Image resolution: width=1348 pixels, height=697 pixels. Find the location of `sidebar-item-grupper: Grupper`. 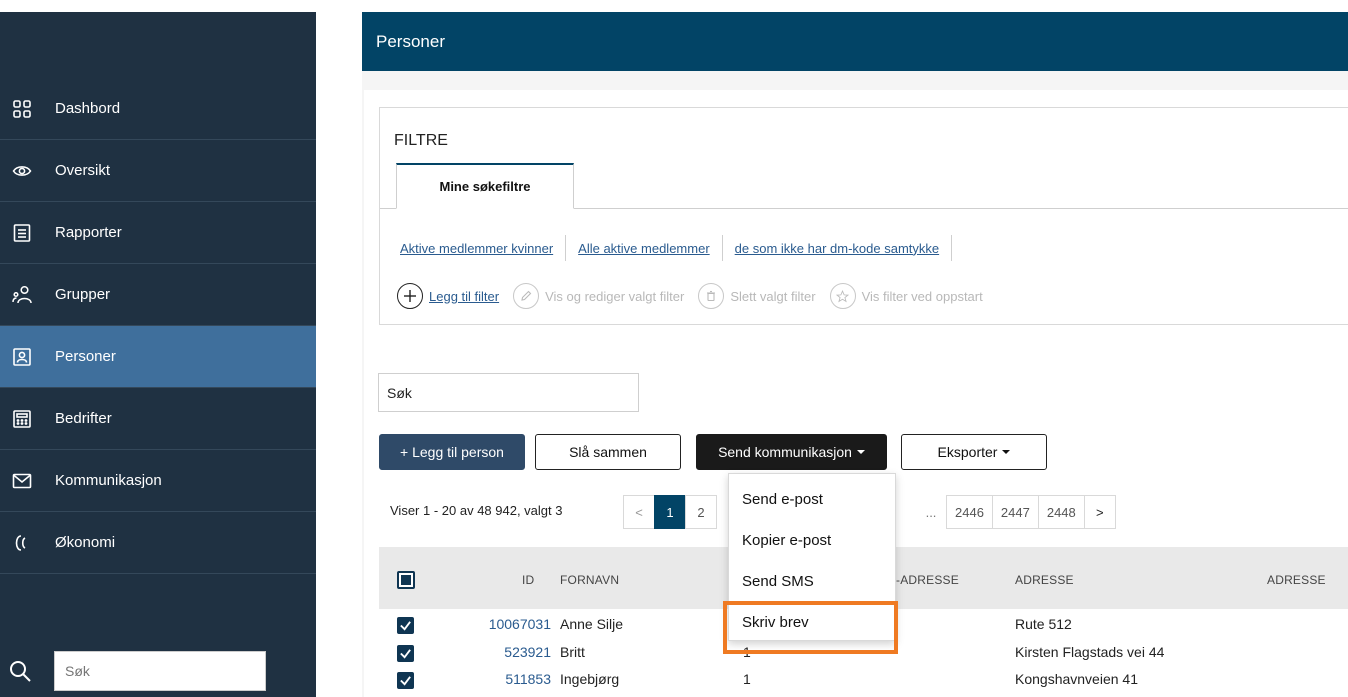

sidebar-item-grupper: Grupper is located at coordinates (158, 295).